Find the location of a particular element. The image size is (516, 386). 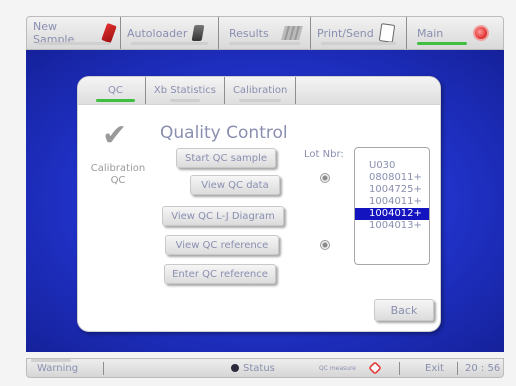

list-item: 0808011+ is located at coordinates (392, 178).